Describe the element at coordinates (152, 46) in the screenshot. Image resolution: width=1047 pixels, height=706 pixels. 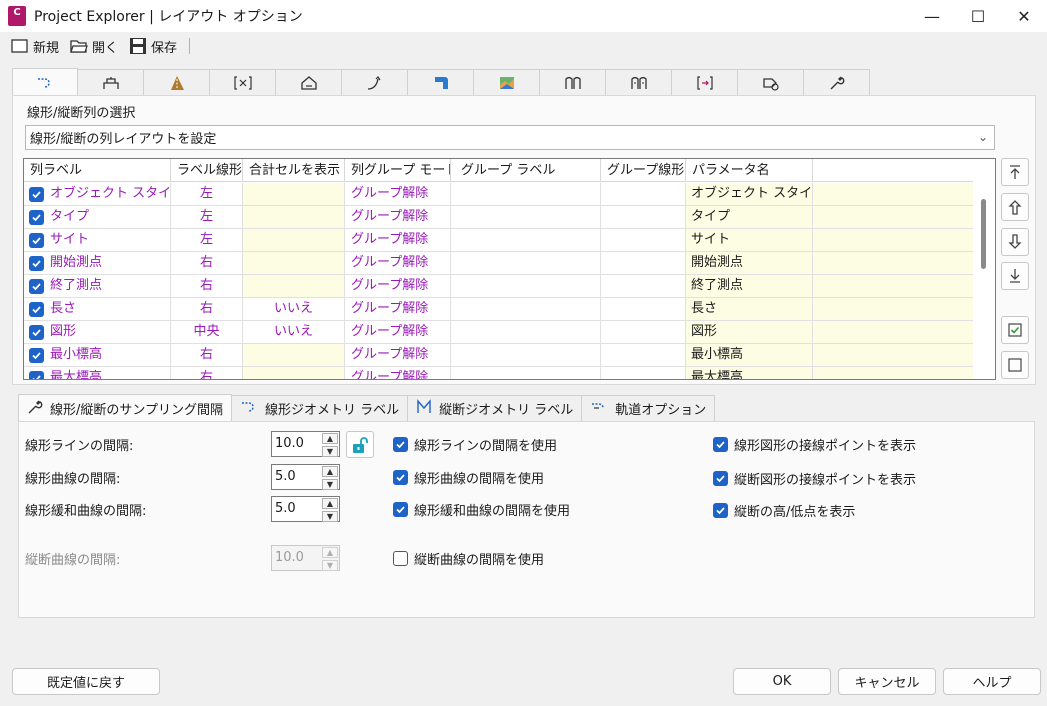
I see `save-button: 保存` at that location.